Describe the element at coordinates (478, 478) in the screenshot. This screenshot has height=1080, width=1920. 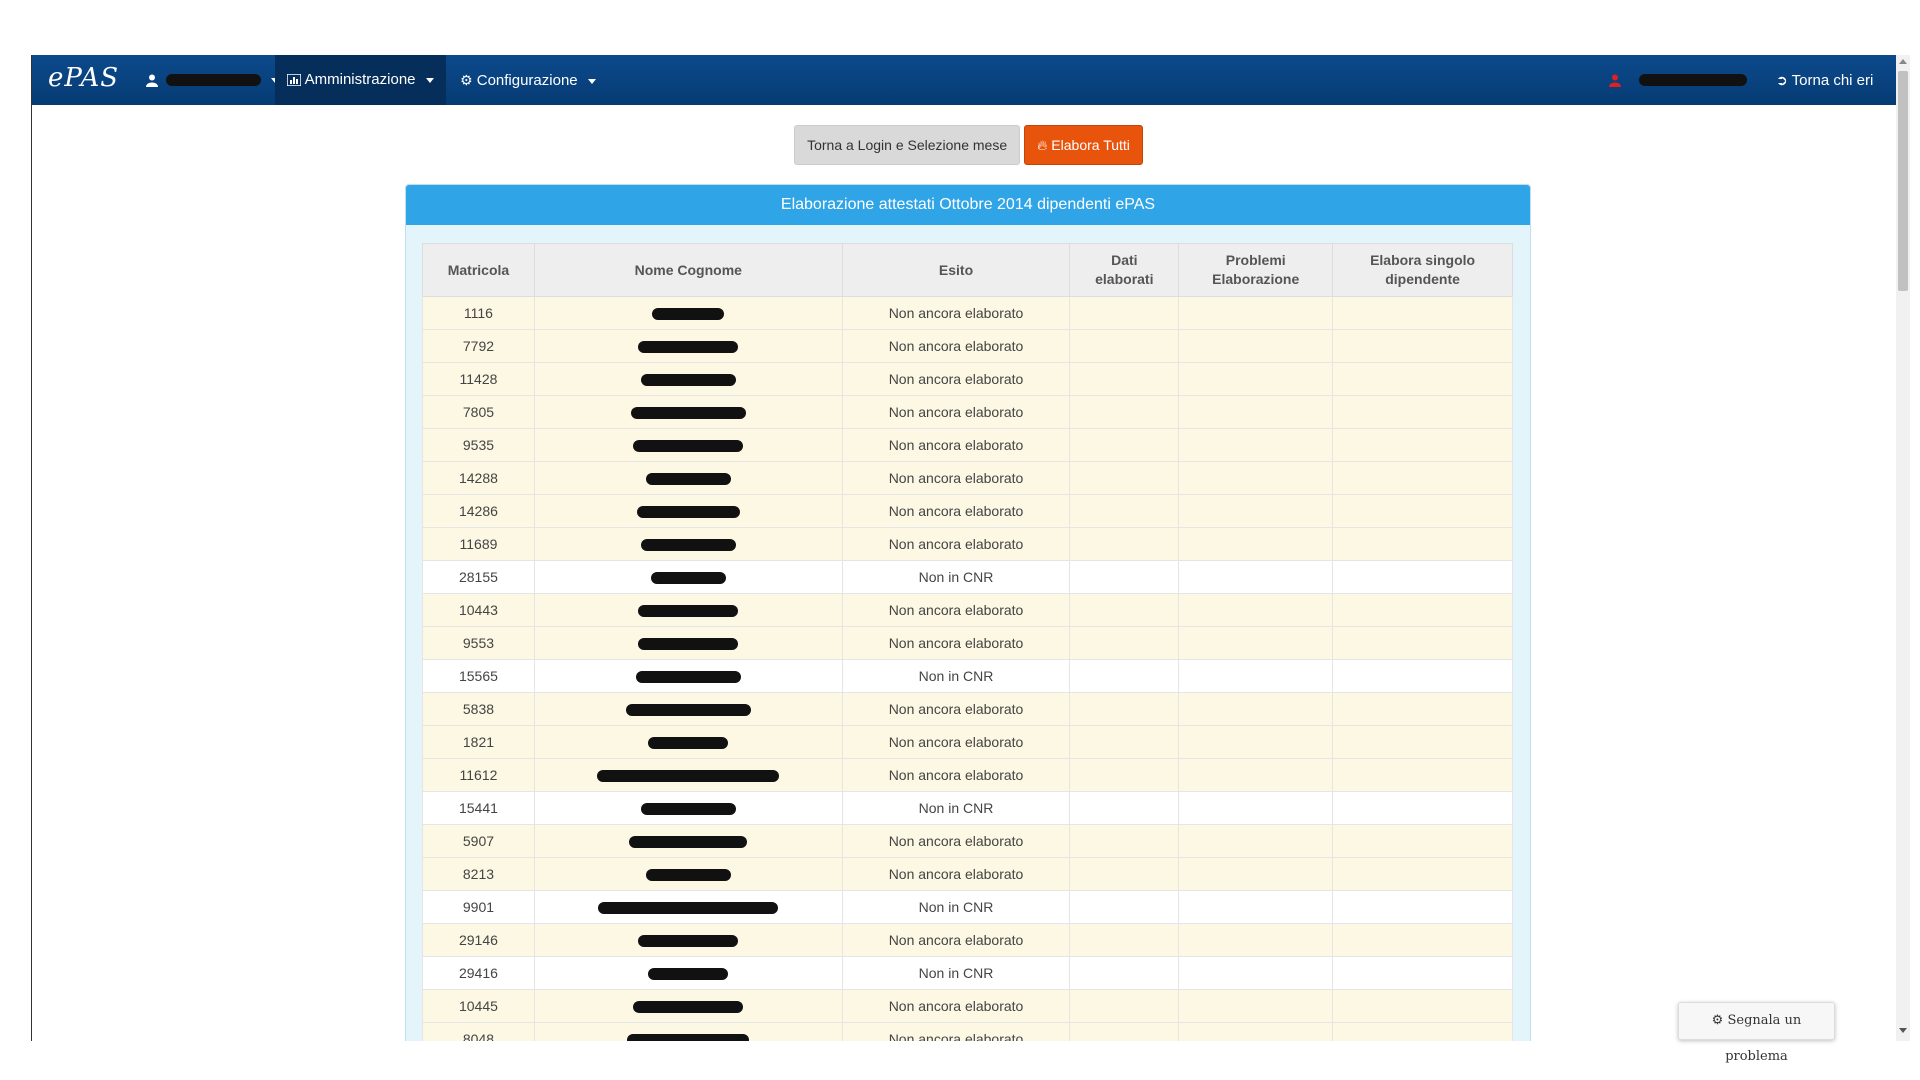
I see `cell-matricola: 14288` at that location.